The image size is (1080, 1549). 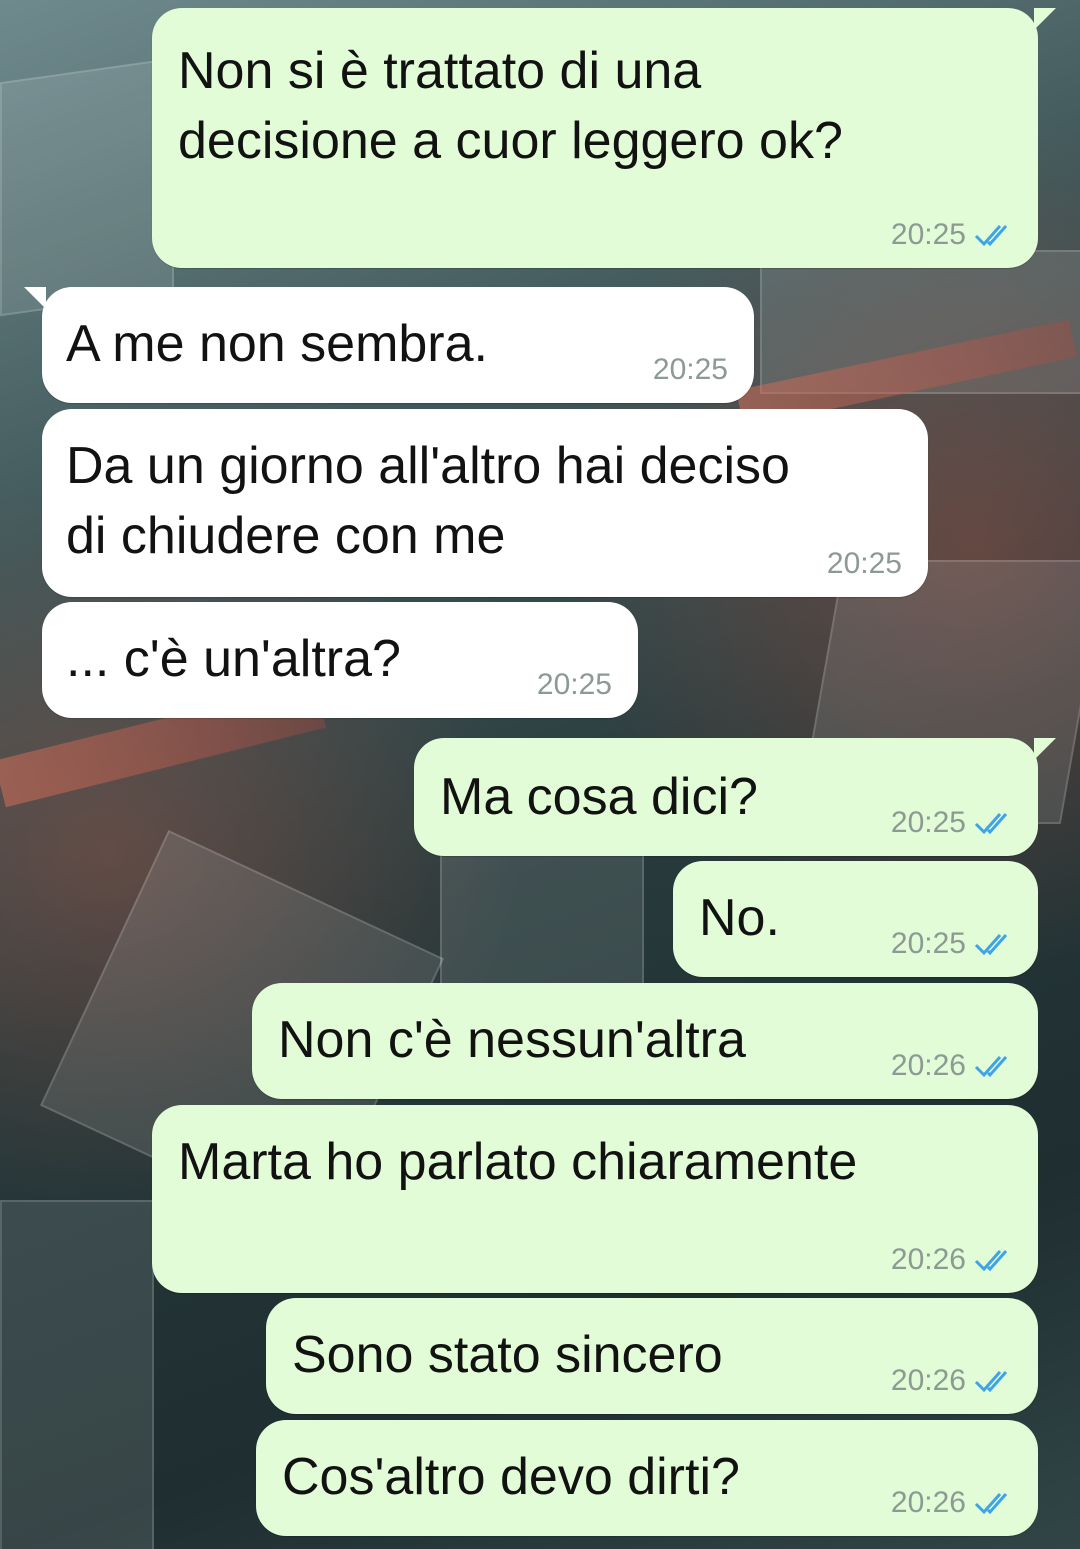 What do you see at coordinates (511, 1477) in the screenshot?
I see `message-text: Cos'altro devo dirti?` at bounding box center [511, 1477].